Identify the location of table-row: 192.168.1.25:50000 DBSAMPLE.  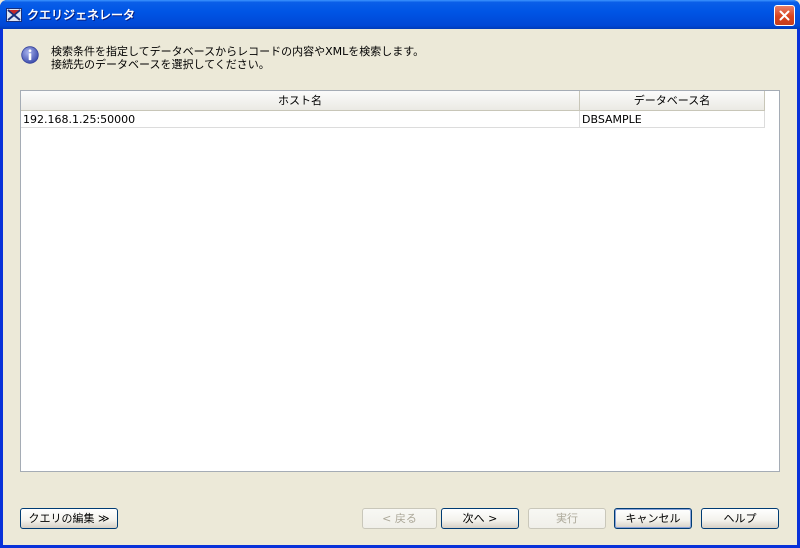
(393, 119).